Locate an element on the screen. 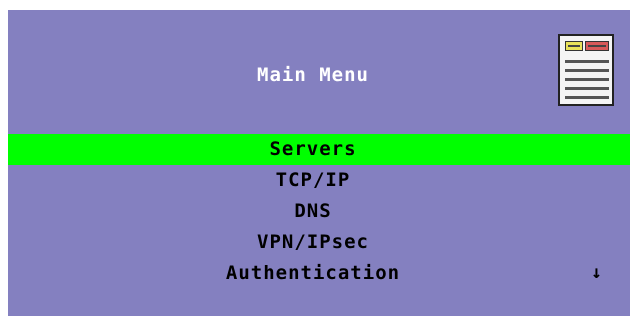 Image resolution: width=630 pixels, height=325 pixels. page-title: Main Menu is located at coordinates (313, 75).